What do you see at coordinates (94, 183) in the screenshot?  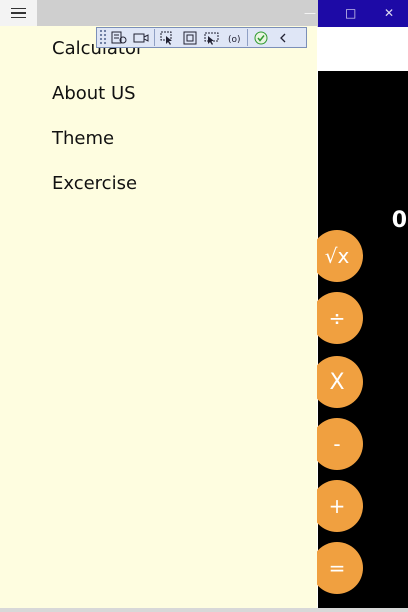 I see `nav-item-excercise: Excercise` at bounding box center [94, 183].